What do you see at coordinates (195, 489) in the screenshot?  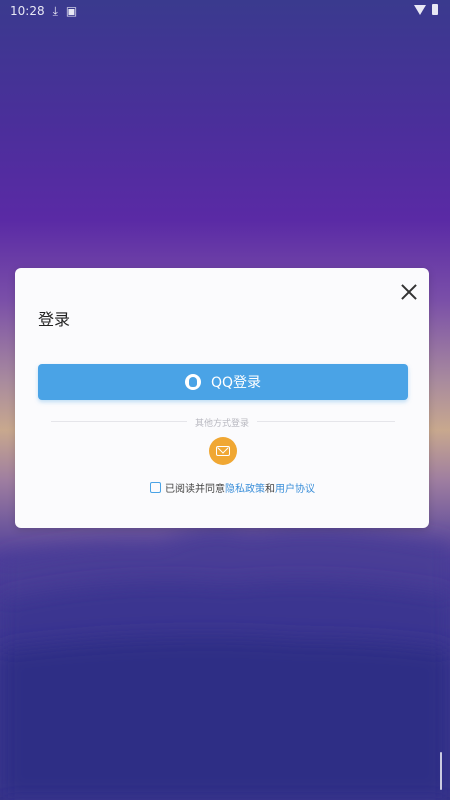 I see `agreement-prefix: 已阅读并同意` at bounding box center [195, 489].